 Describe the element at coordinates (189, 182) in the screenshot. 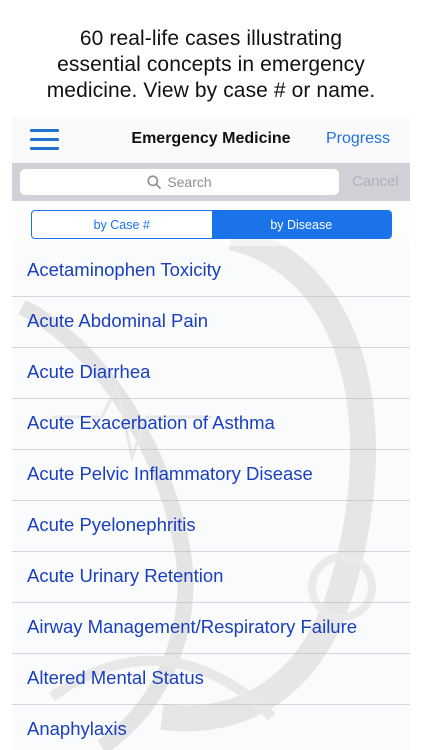

I see `search-placeholder: Search` at that location.